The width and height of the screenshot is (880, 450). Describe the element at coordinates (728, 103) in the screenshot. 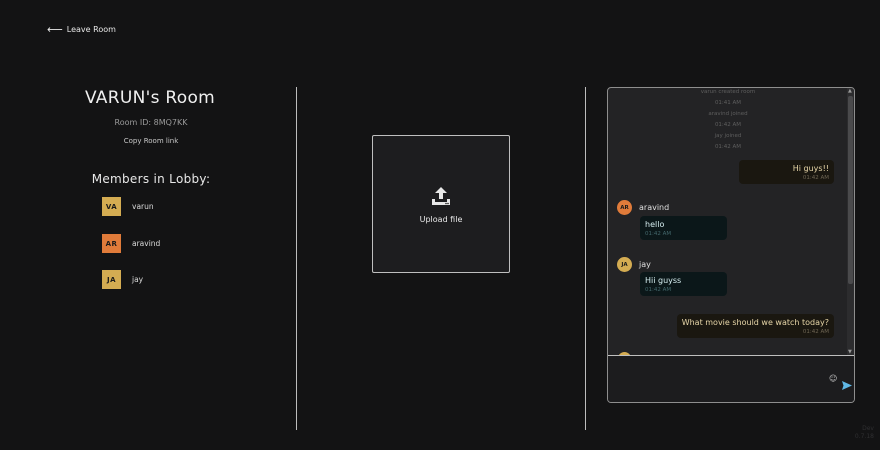

I see `system-message-time: 01:41 AM` at that location.